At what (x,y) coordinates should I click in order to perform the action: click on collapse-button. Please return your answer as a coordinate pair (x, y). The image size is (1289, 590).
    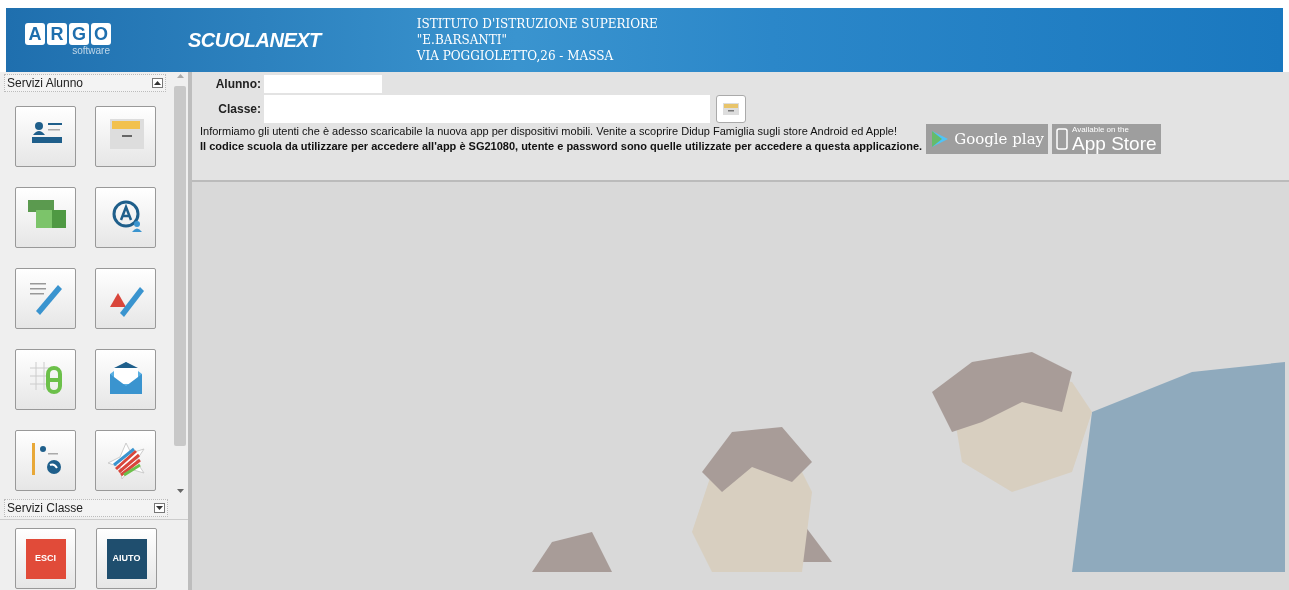
    Looking at the image, I should click on (158, 83).